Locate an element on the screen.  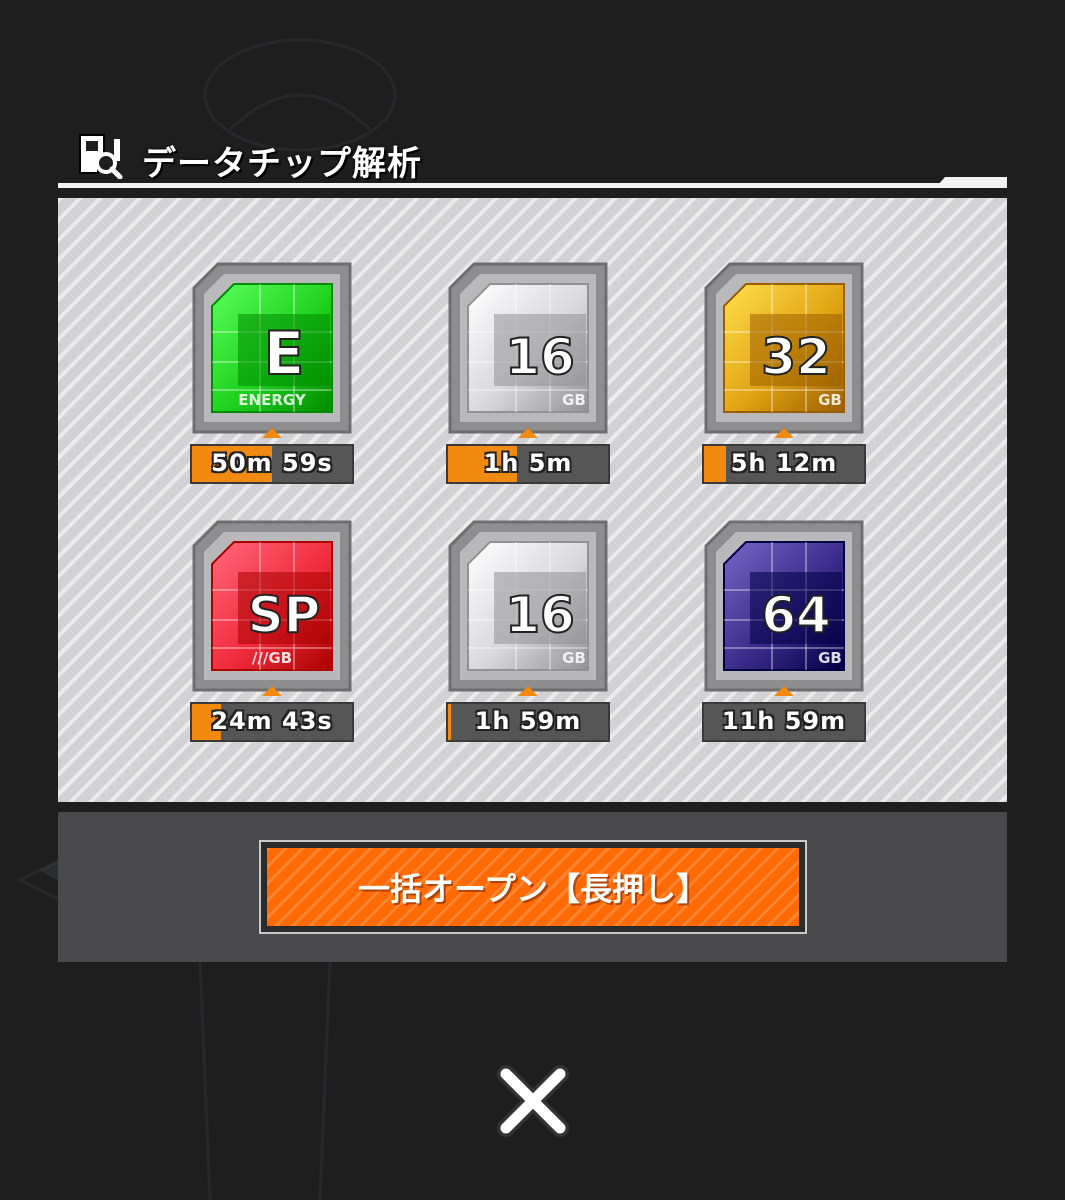
timer-text: 11h 59m is located at coordinates (784, 721).